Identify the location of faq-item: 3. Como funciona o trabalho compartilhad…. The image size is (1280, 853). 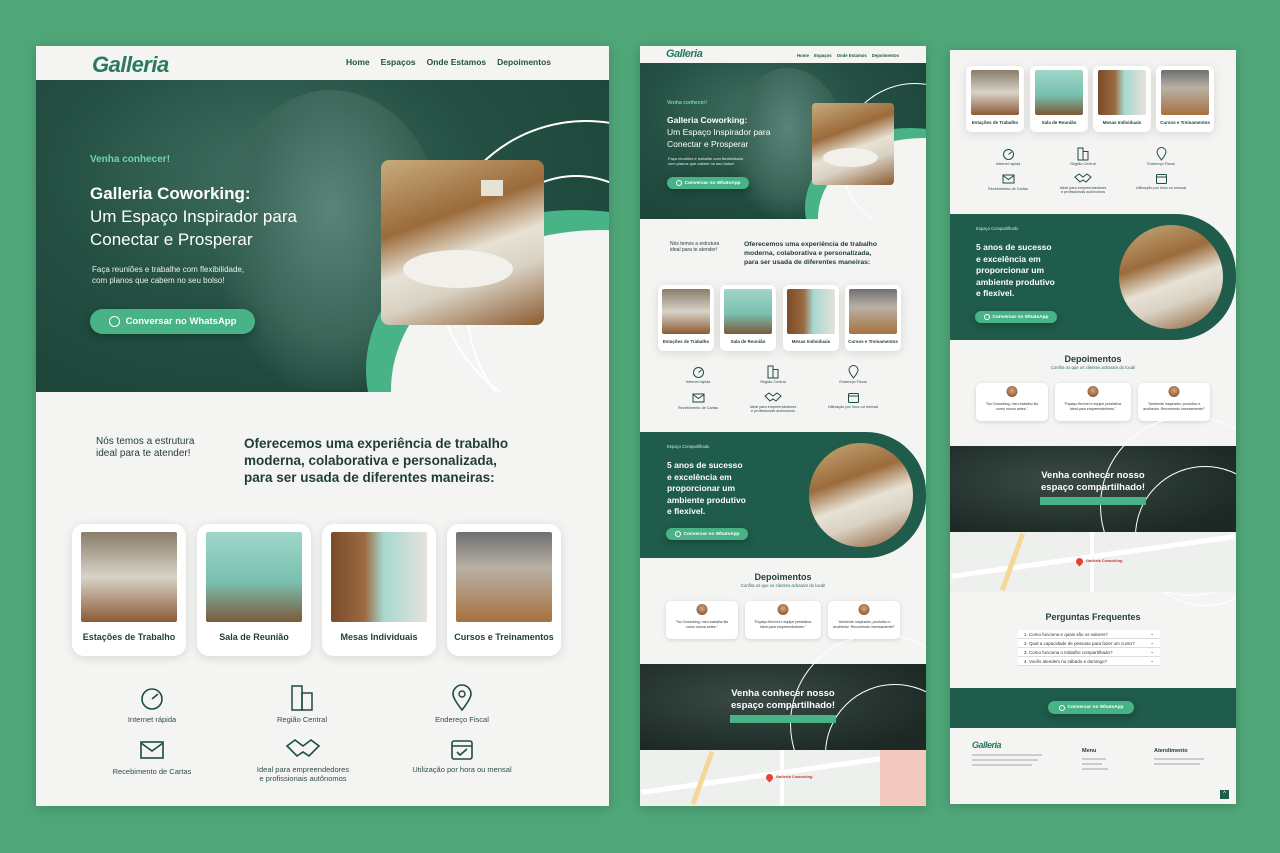
(1089, 652).